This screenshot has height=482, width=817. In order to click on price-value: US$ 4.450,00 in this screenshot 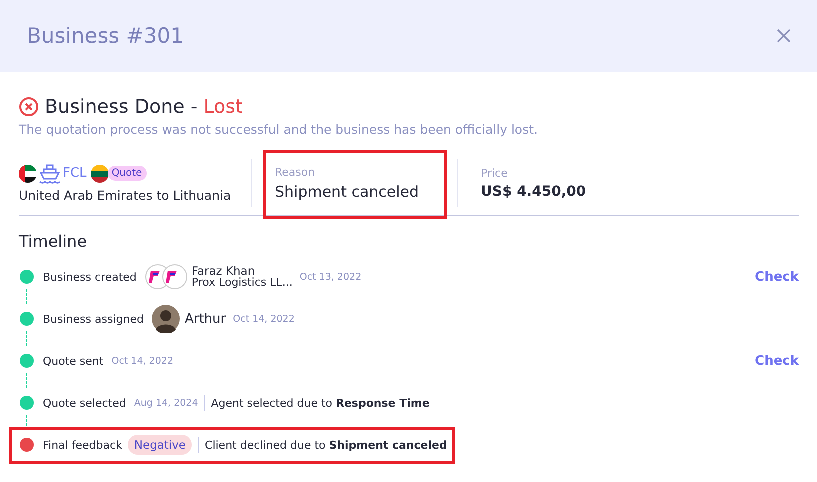, I will do `click(533, 192)`.